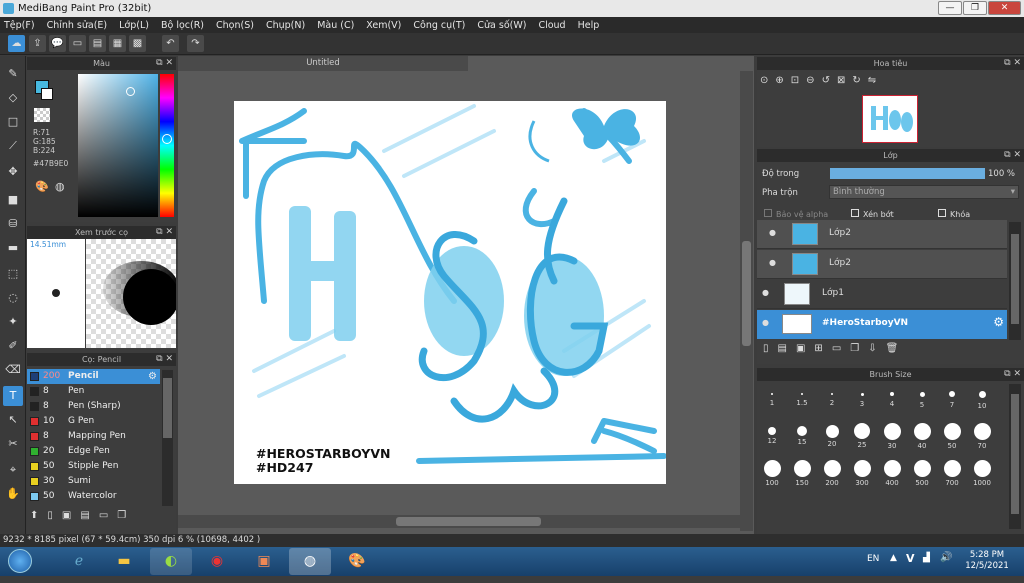 The image size is (1024, 583). Describe the element at coordinates (767, 80) in the screenshot. I see `zoom-fit-icon: ⊙` at that location.